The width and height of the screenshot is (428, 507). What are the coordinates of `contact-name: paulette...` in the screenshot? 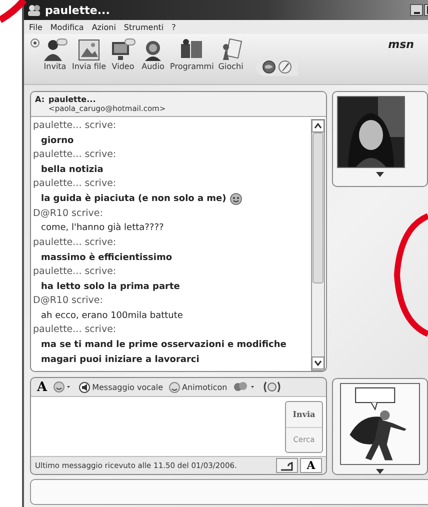 It's located at (72, 99).